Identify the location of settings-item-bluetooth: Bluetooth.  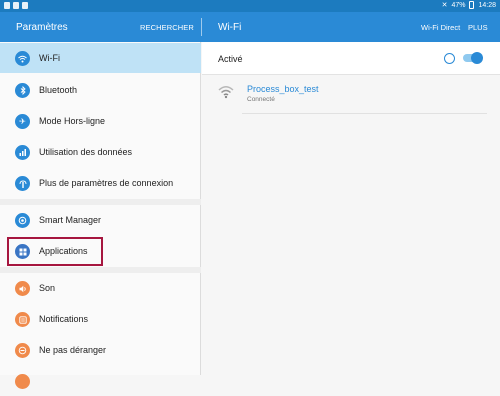
(100, 90).